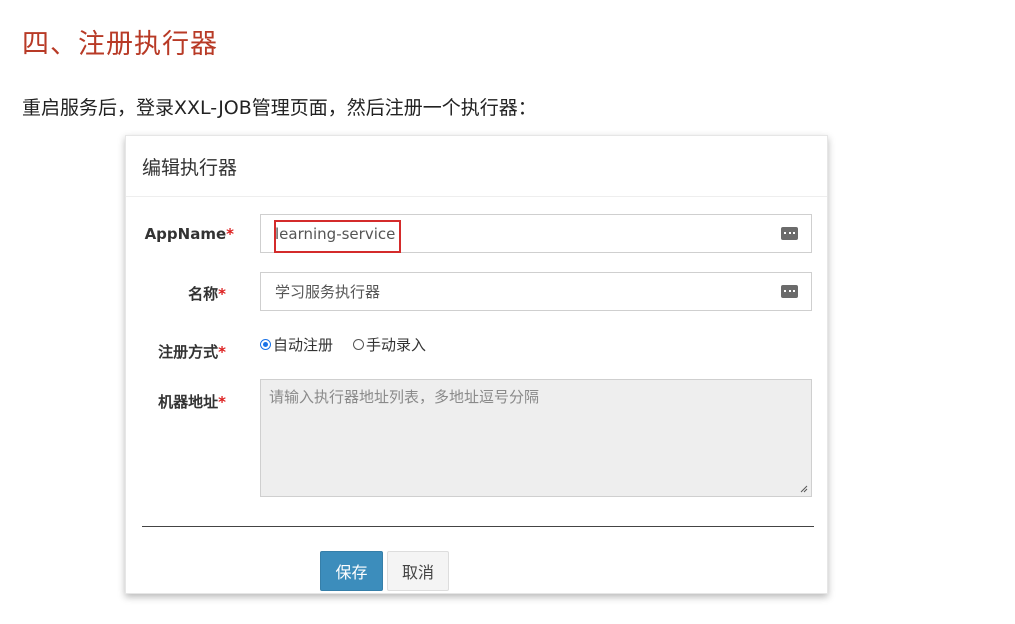 Image resolution: width=1015 pixels, height=624 pixels. I want to click on register-type-label: 注册方式*, so click(176, 351).